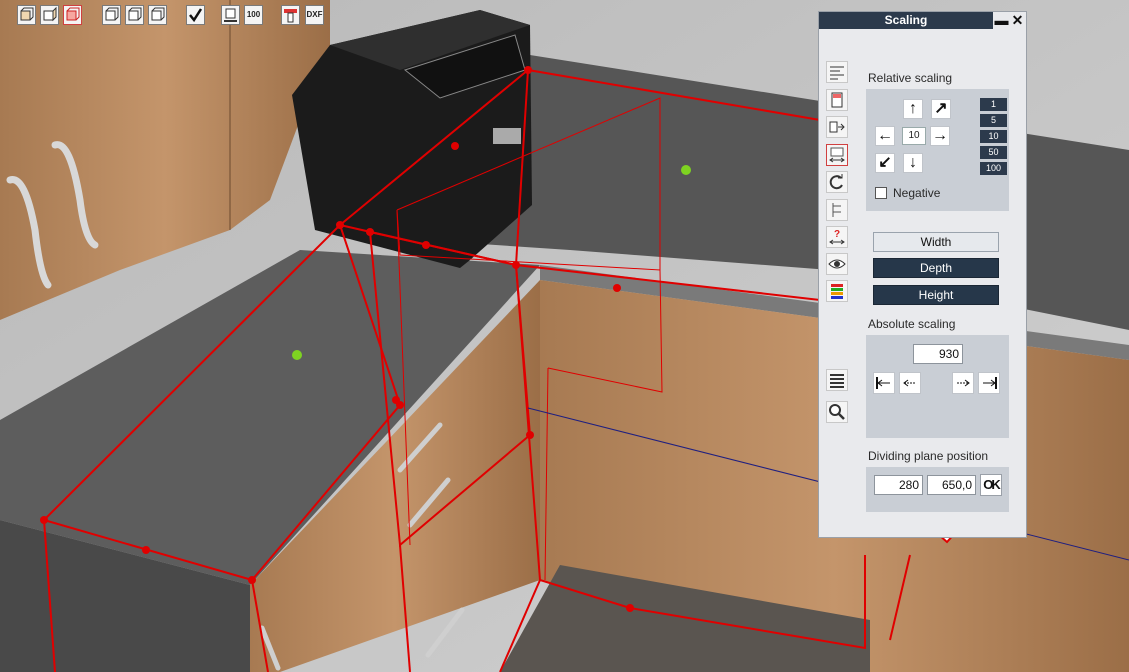 This screenshot has height=672, width=1129. I want to click on view-front-icon, so click(26, 15).